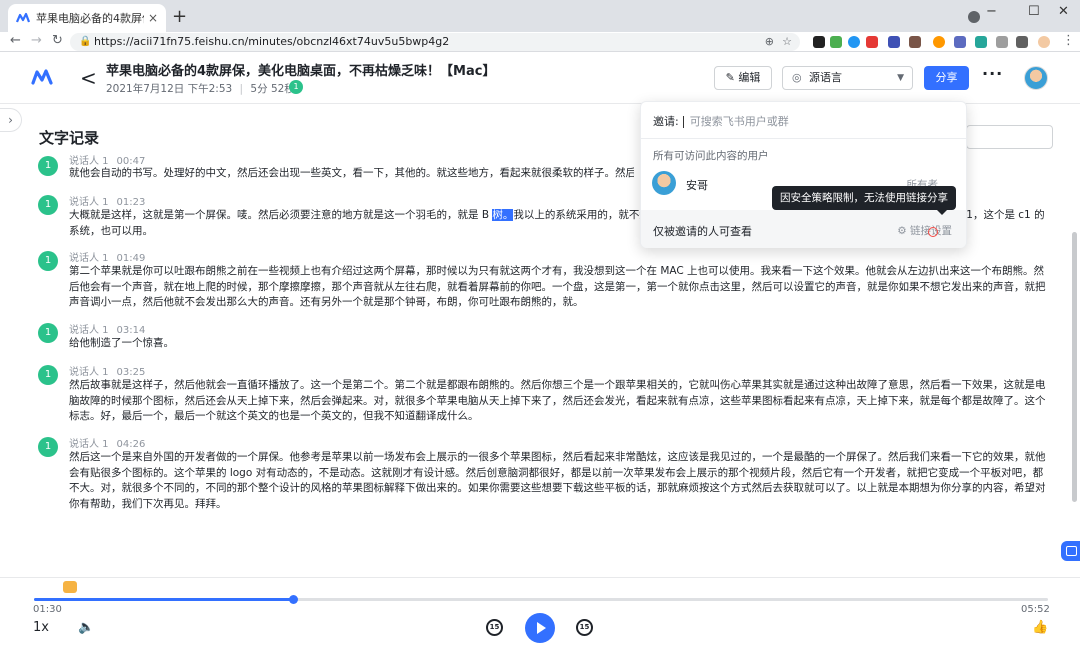  Describe the element at coordinates (47, 609) in the screenshot. I see `current-time: 01:30` at that location.